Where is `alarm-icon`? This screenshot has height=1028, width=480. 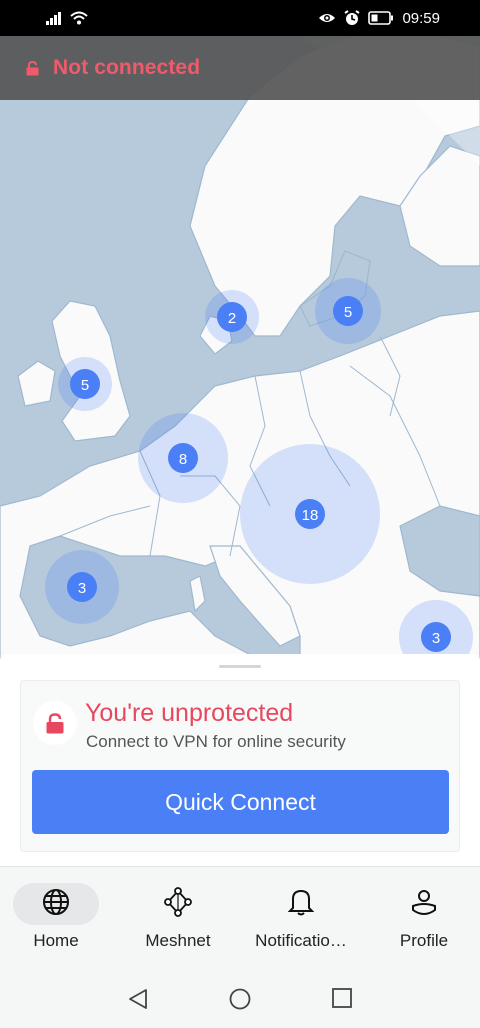
alarm-icon is located at coordinates (352, 18).